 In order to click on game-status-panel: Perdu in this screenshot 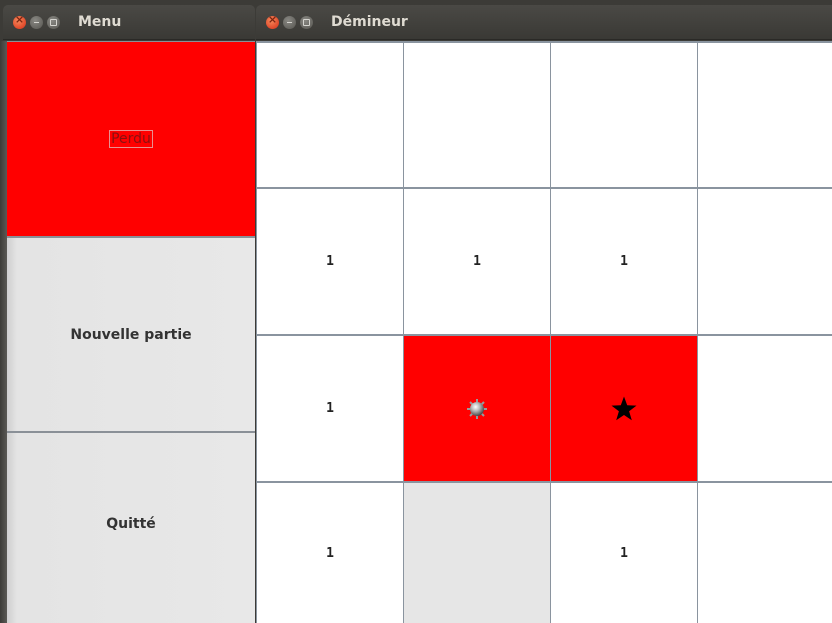, I will do `click(131, 139)`.